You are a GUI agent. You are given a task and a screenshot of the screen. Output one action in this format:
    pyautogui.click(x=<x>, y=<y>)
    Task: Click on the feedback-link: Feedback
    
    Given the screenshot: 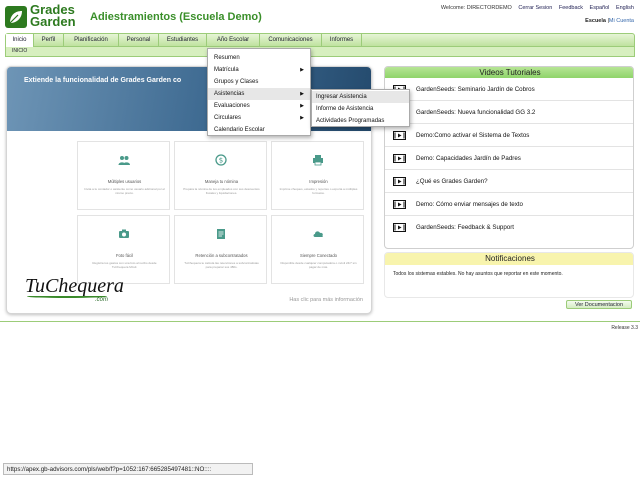 What is the action you would take?
    pyautogui.click(x=571, y=8)
    